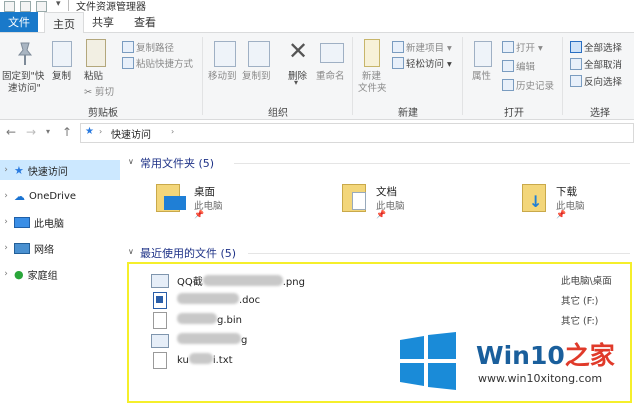 This screenshot has width=634, height=406. What do you see at coordinates (540, 378) in the screenshot?
I see `watermark-url: www.win10xitong.com` at bounding box center [540, 378].